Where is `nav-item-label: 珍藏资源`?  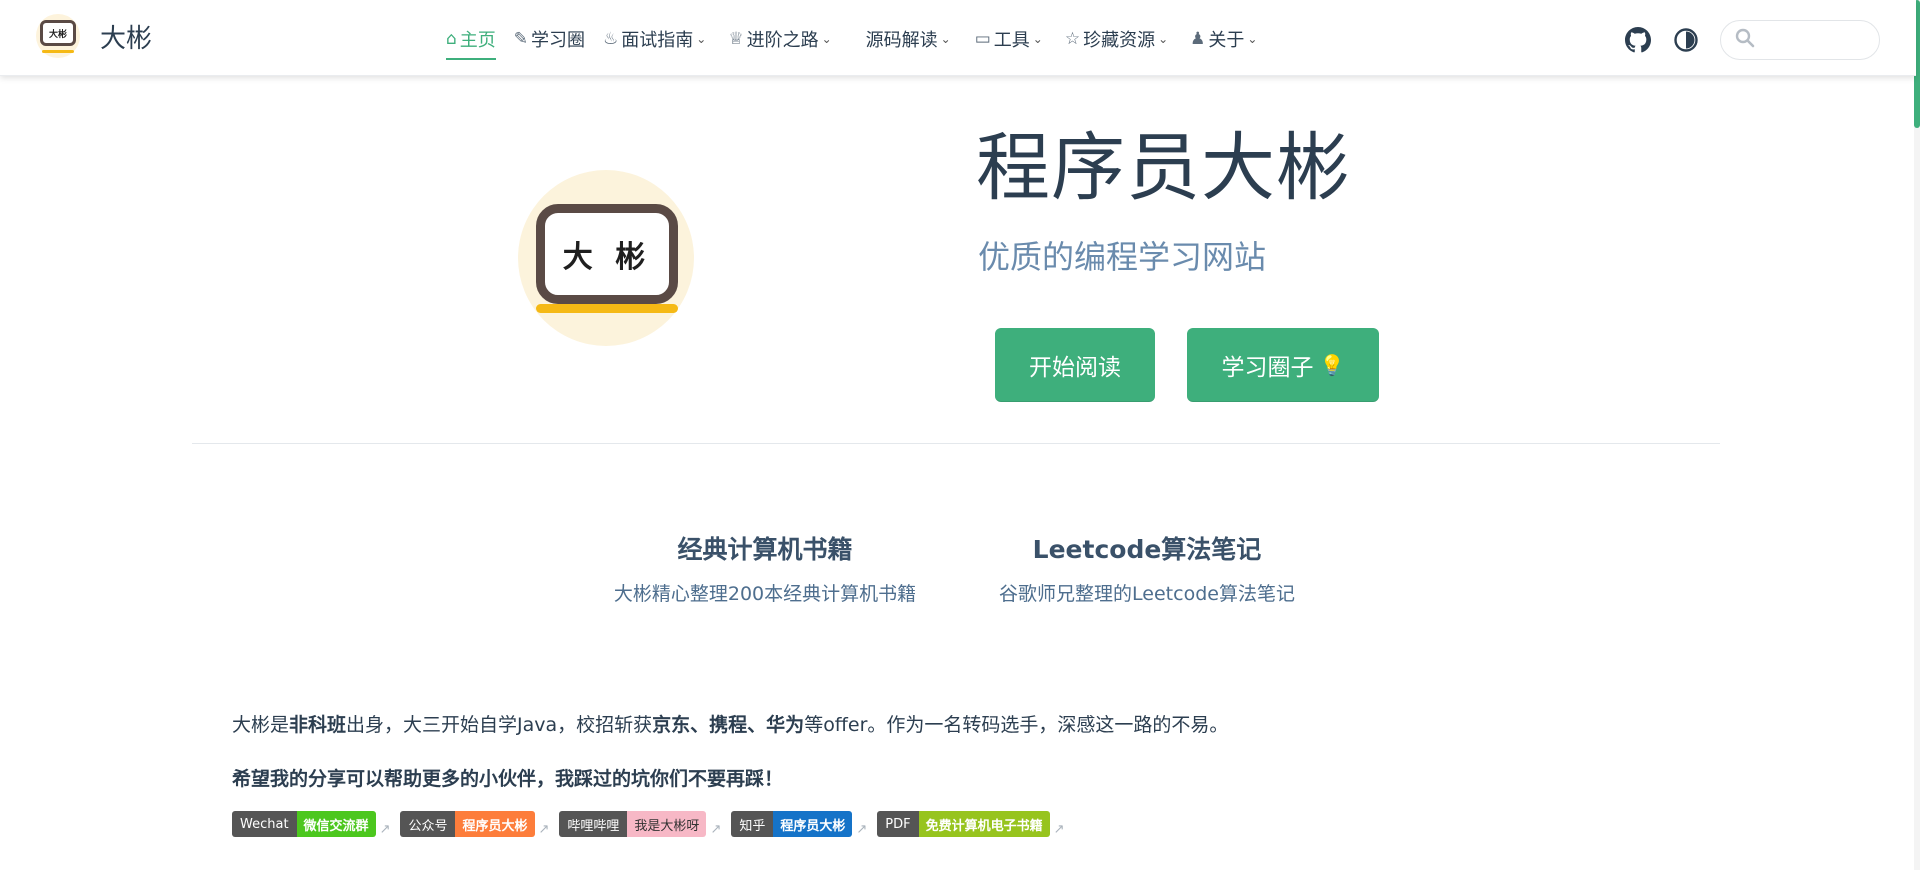
nav-item-label: 珍藏资源 is located at coordinates (1119, 40).